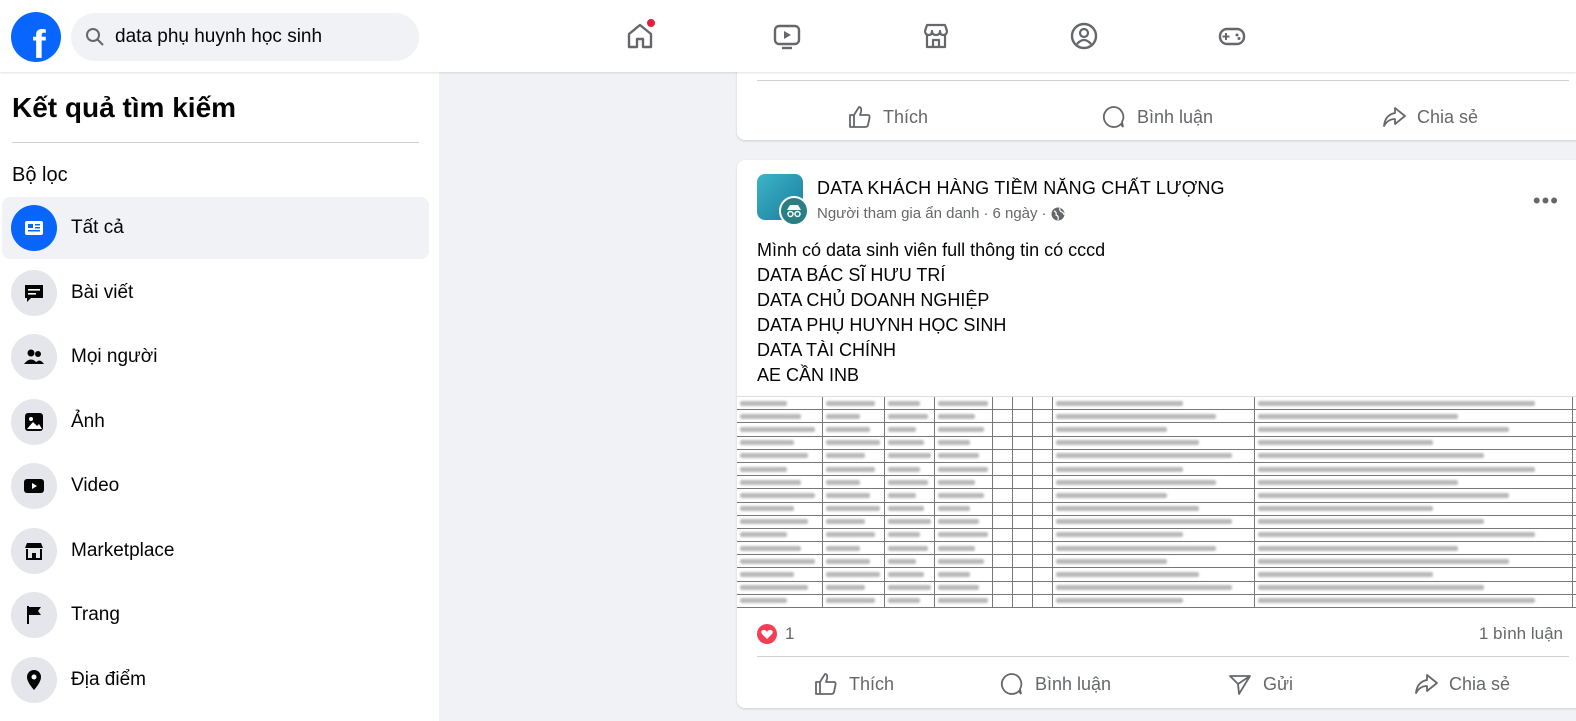  What do you see at coordinates (245, 37) in the screenshot?
I see `search-input: data phụ huynh học sinh` at bounding box center [245, 37].